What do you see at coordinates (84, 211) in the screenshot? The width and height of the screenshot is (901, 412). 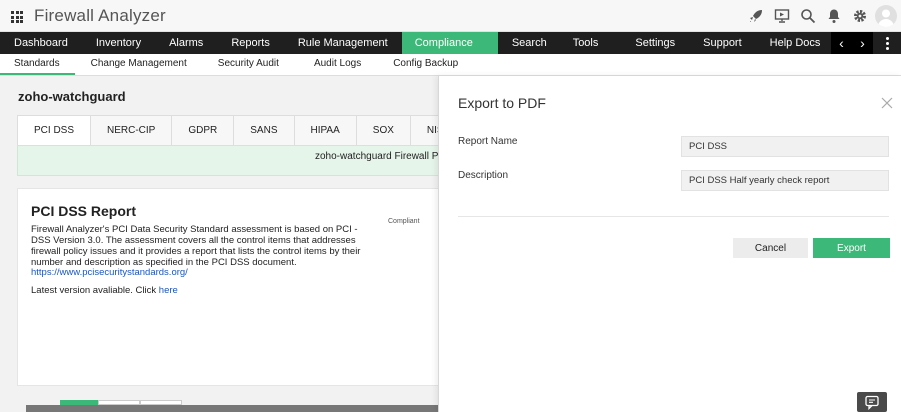 I see `report-title: PCI DSS Report` at bounding box center [84, 211].